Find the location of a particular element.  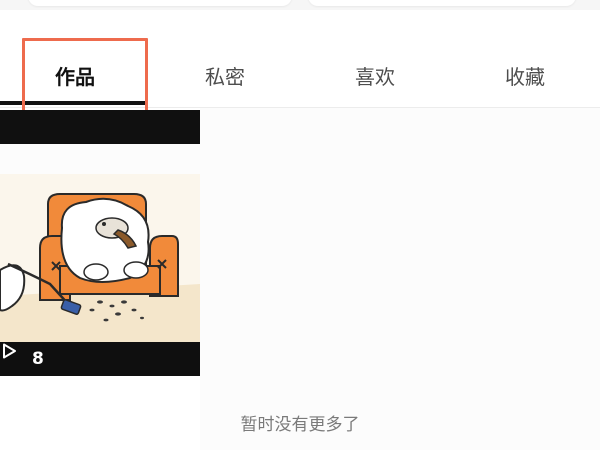

character-eye is located at coordinates (104, 224).